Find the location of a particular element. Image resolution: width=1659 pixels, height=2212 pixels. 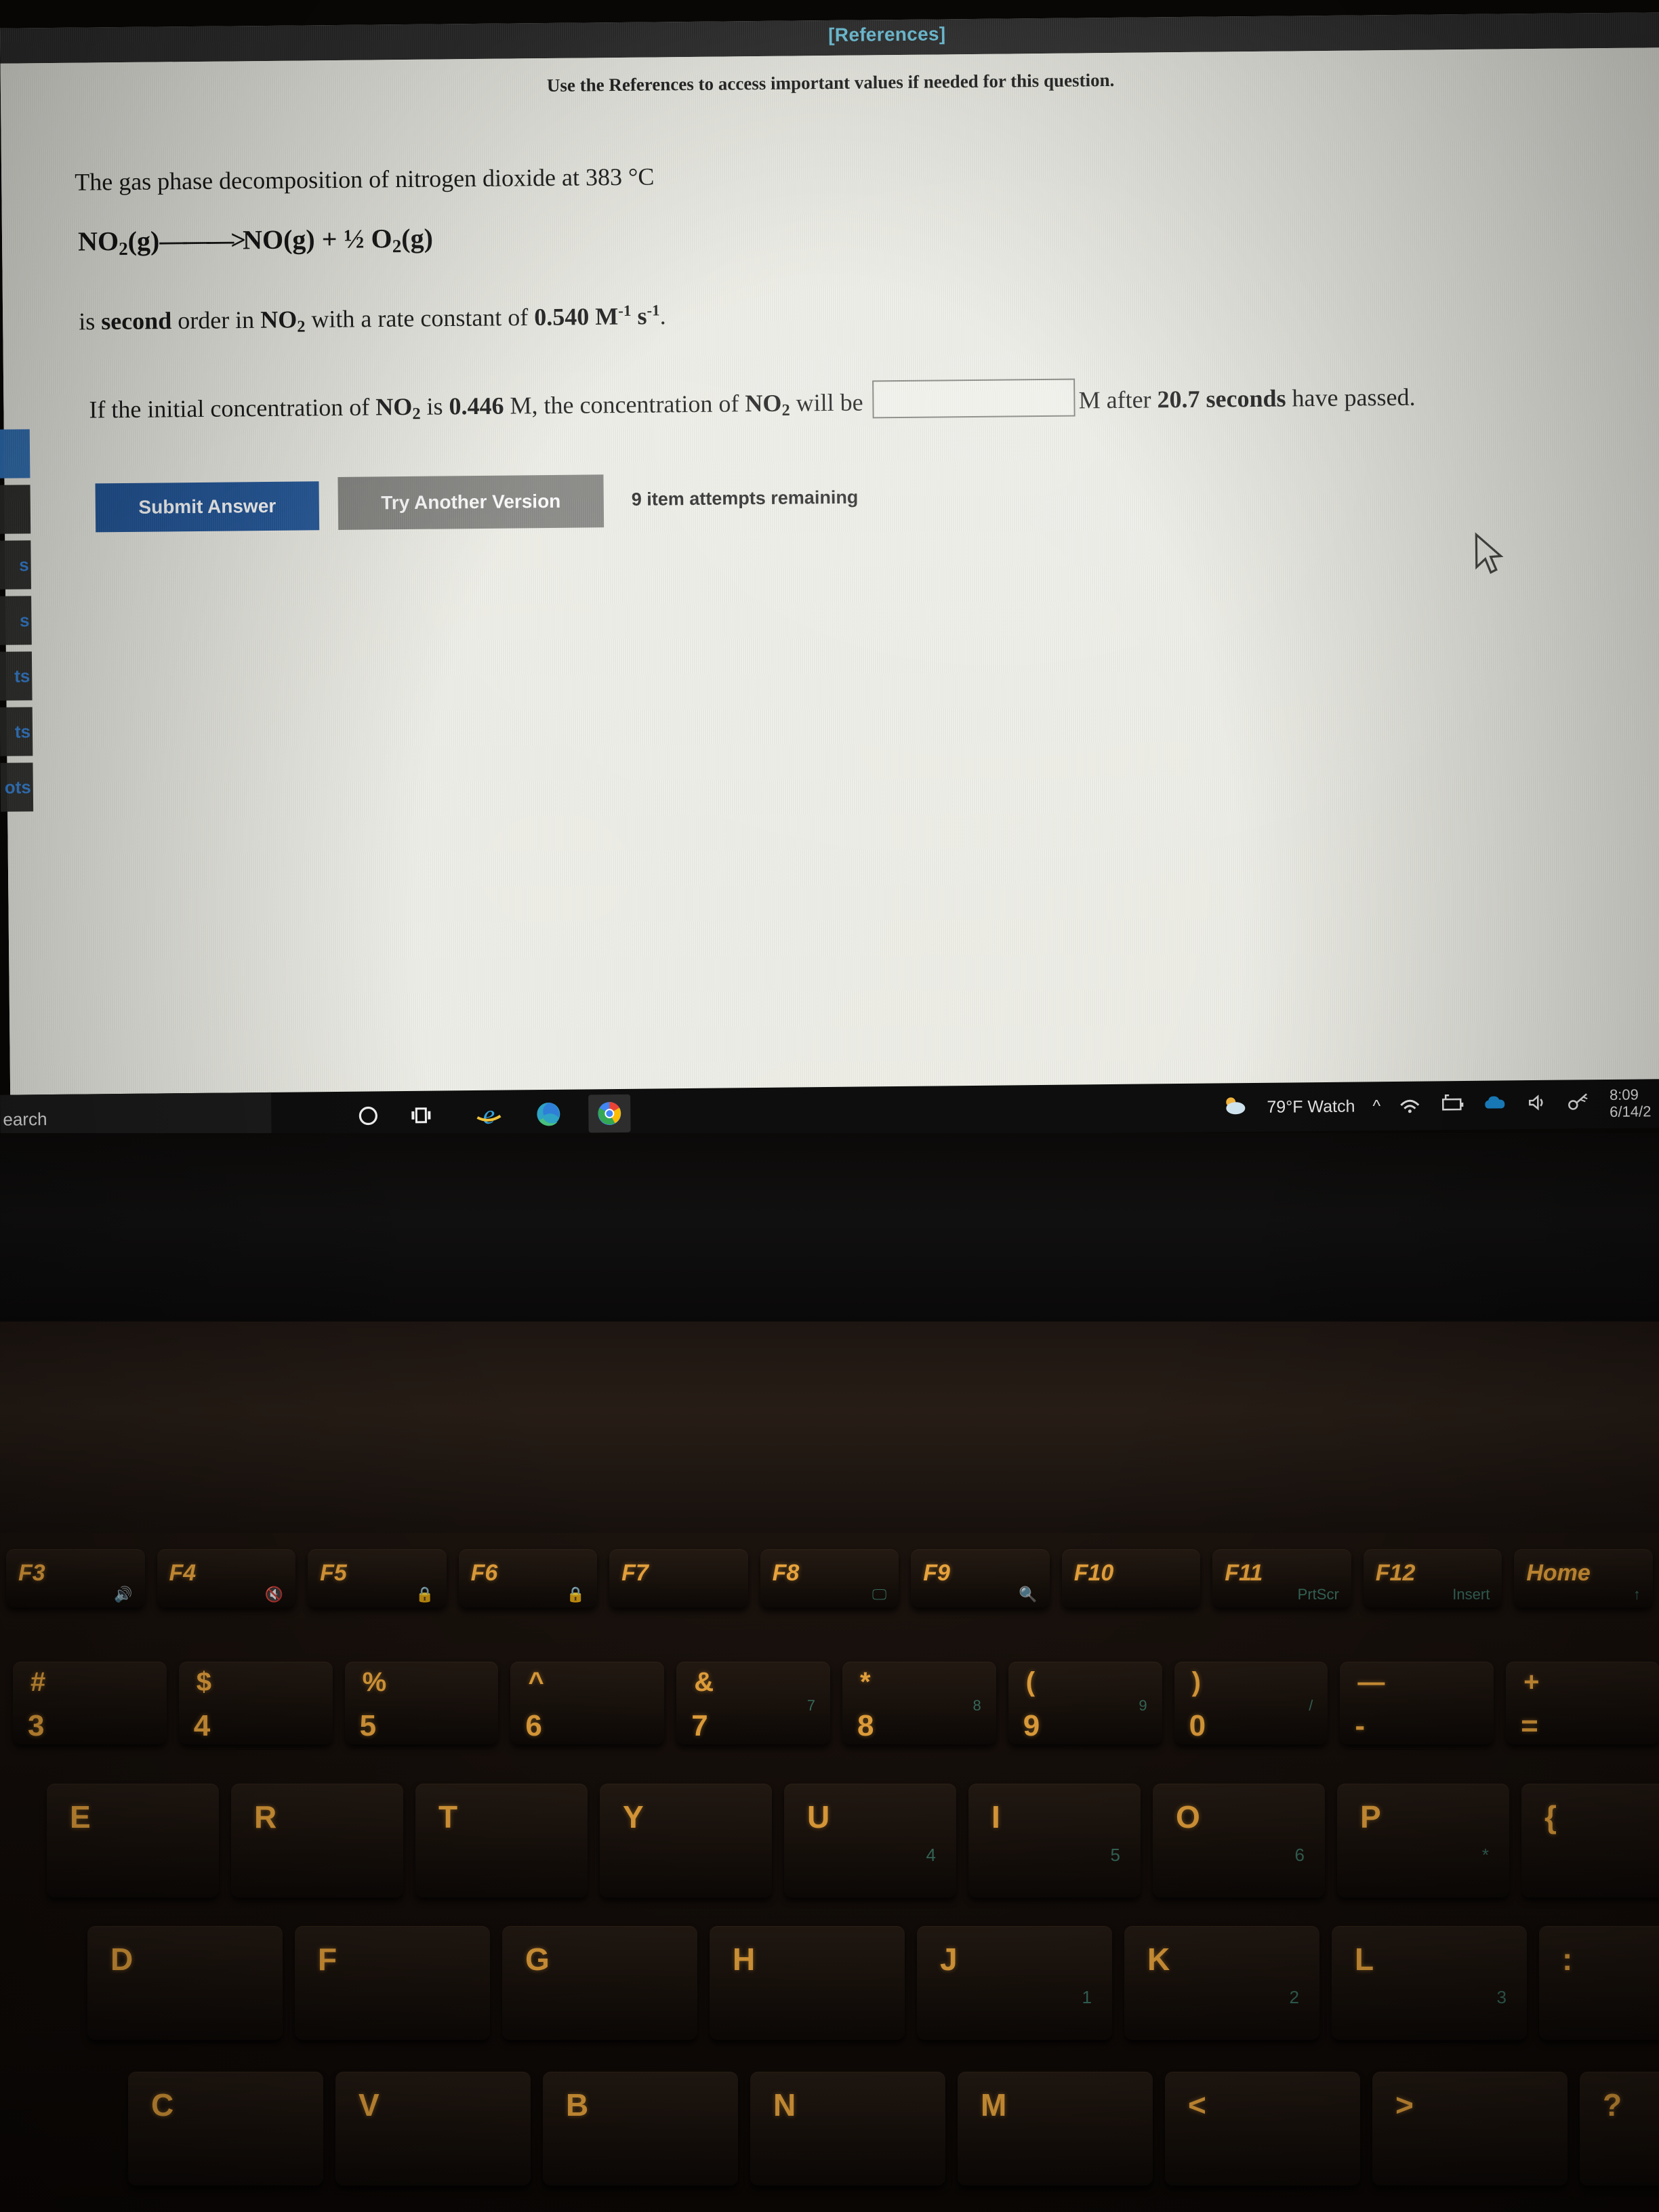

key-n: N is located at coordinates (847, 2129).